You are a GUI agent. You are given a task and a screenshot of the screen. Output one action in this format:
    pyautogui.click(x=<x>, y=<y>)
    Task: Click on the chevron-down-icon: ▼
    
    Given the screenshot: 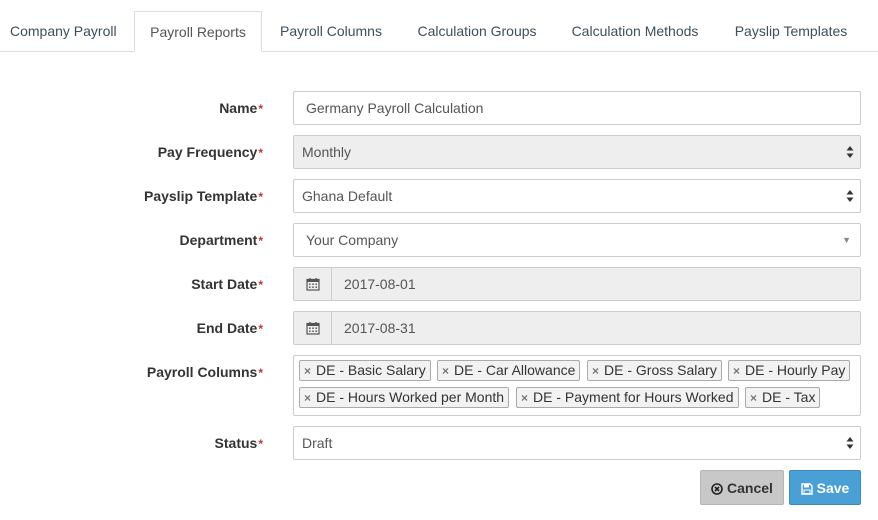 What is the action you would take?
    pyautogui.click(x=846, y=240)
    